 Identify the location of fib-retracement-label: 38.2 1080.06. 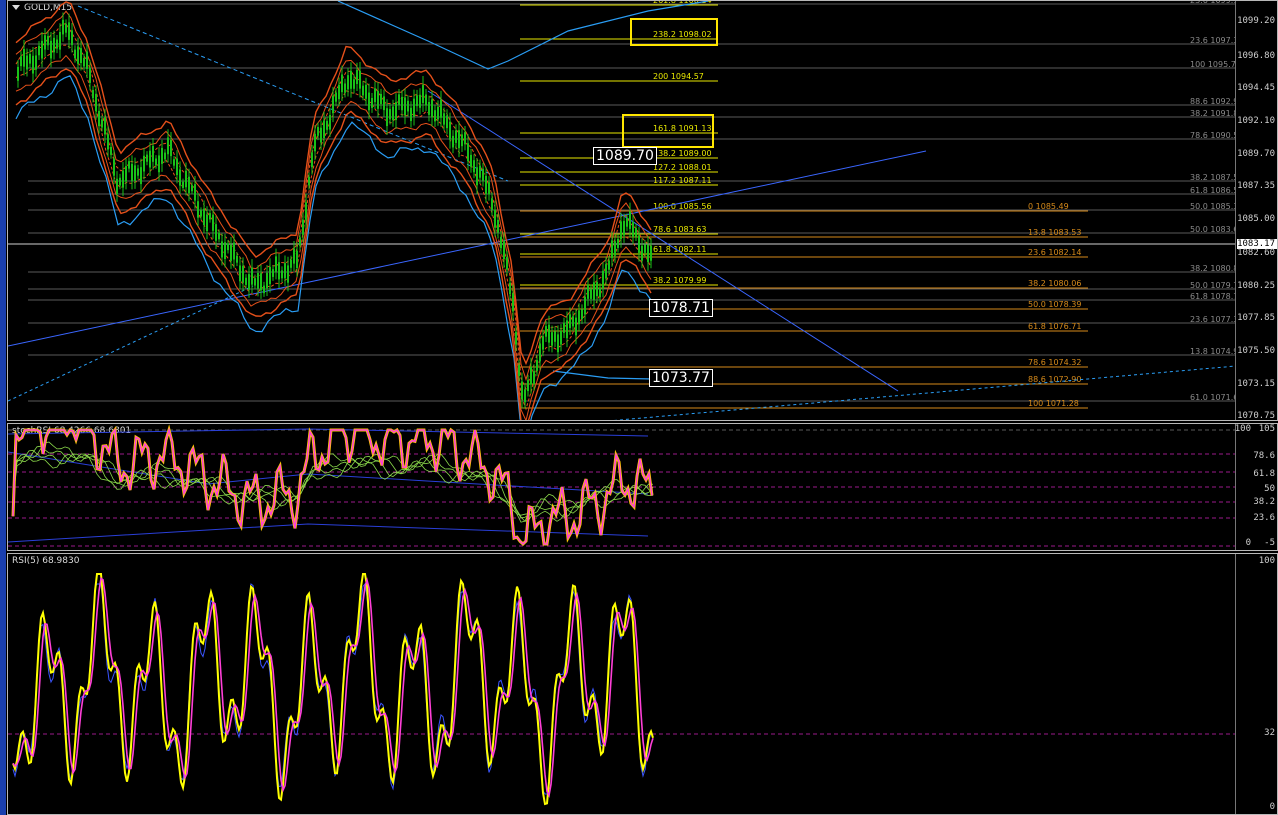
(1054, 283).